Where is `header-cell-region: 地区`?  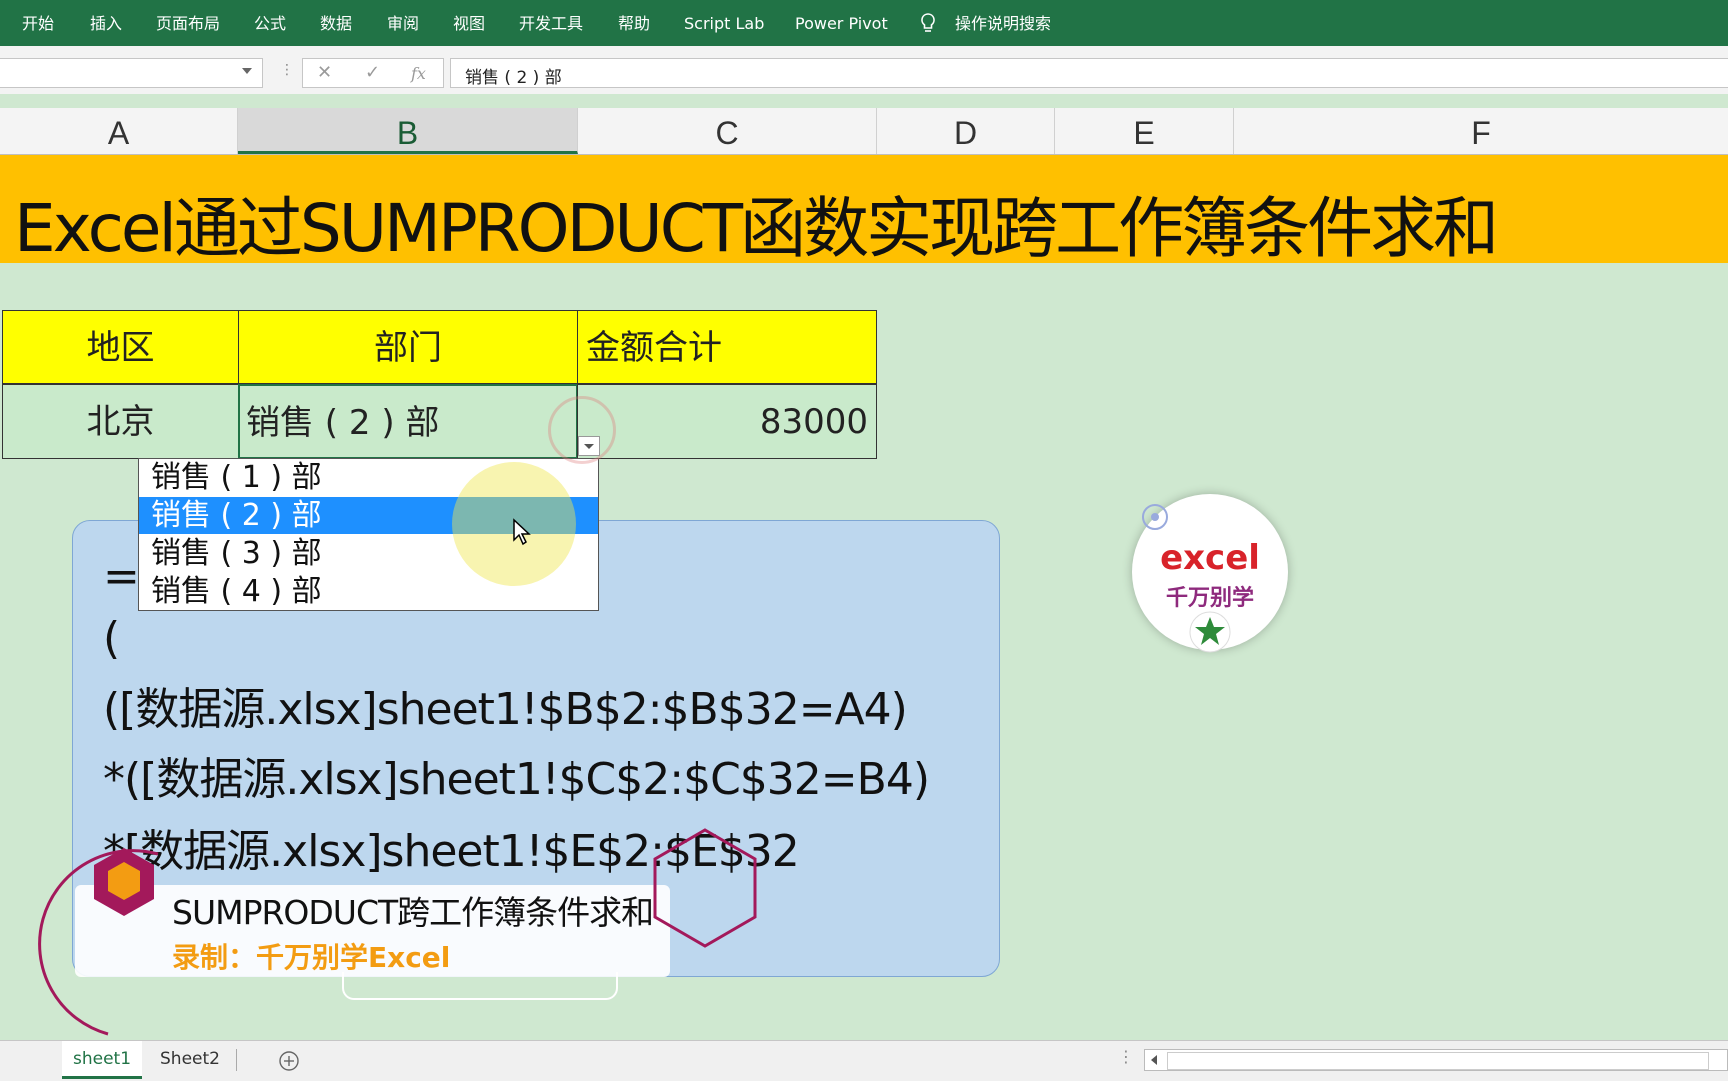 header-cell-region: 地区 is located at coordinates (120, 347).